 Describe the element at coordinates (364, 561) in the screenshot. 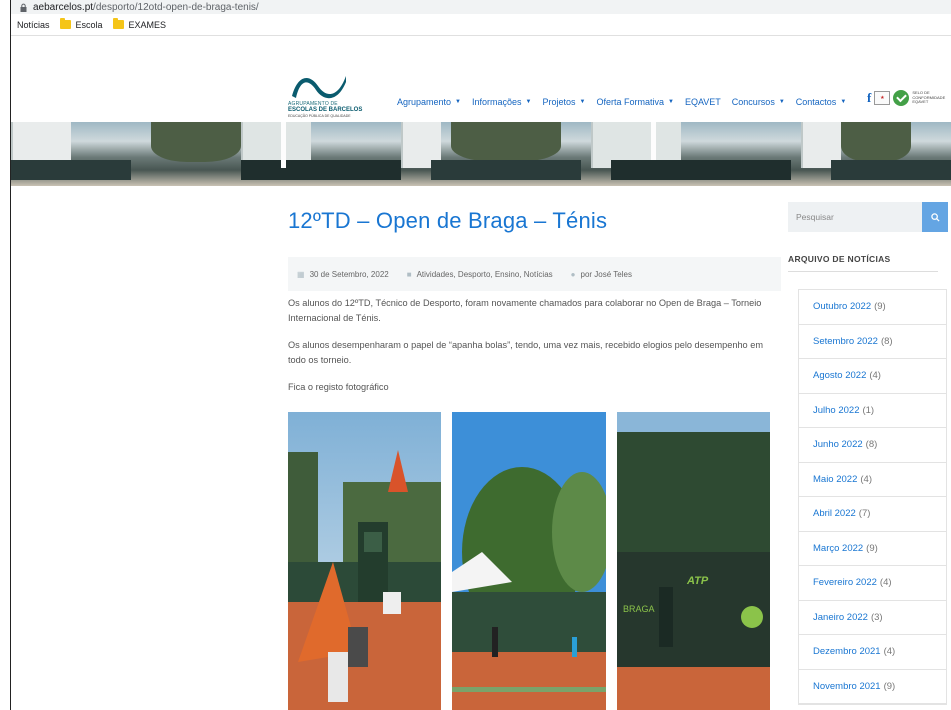

I see `gallery-photo-umpire-chair` at that location.